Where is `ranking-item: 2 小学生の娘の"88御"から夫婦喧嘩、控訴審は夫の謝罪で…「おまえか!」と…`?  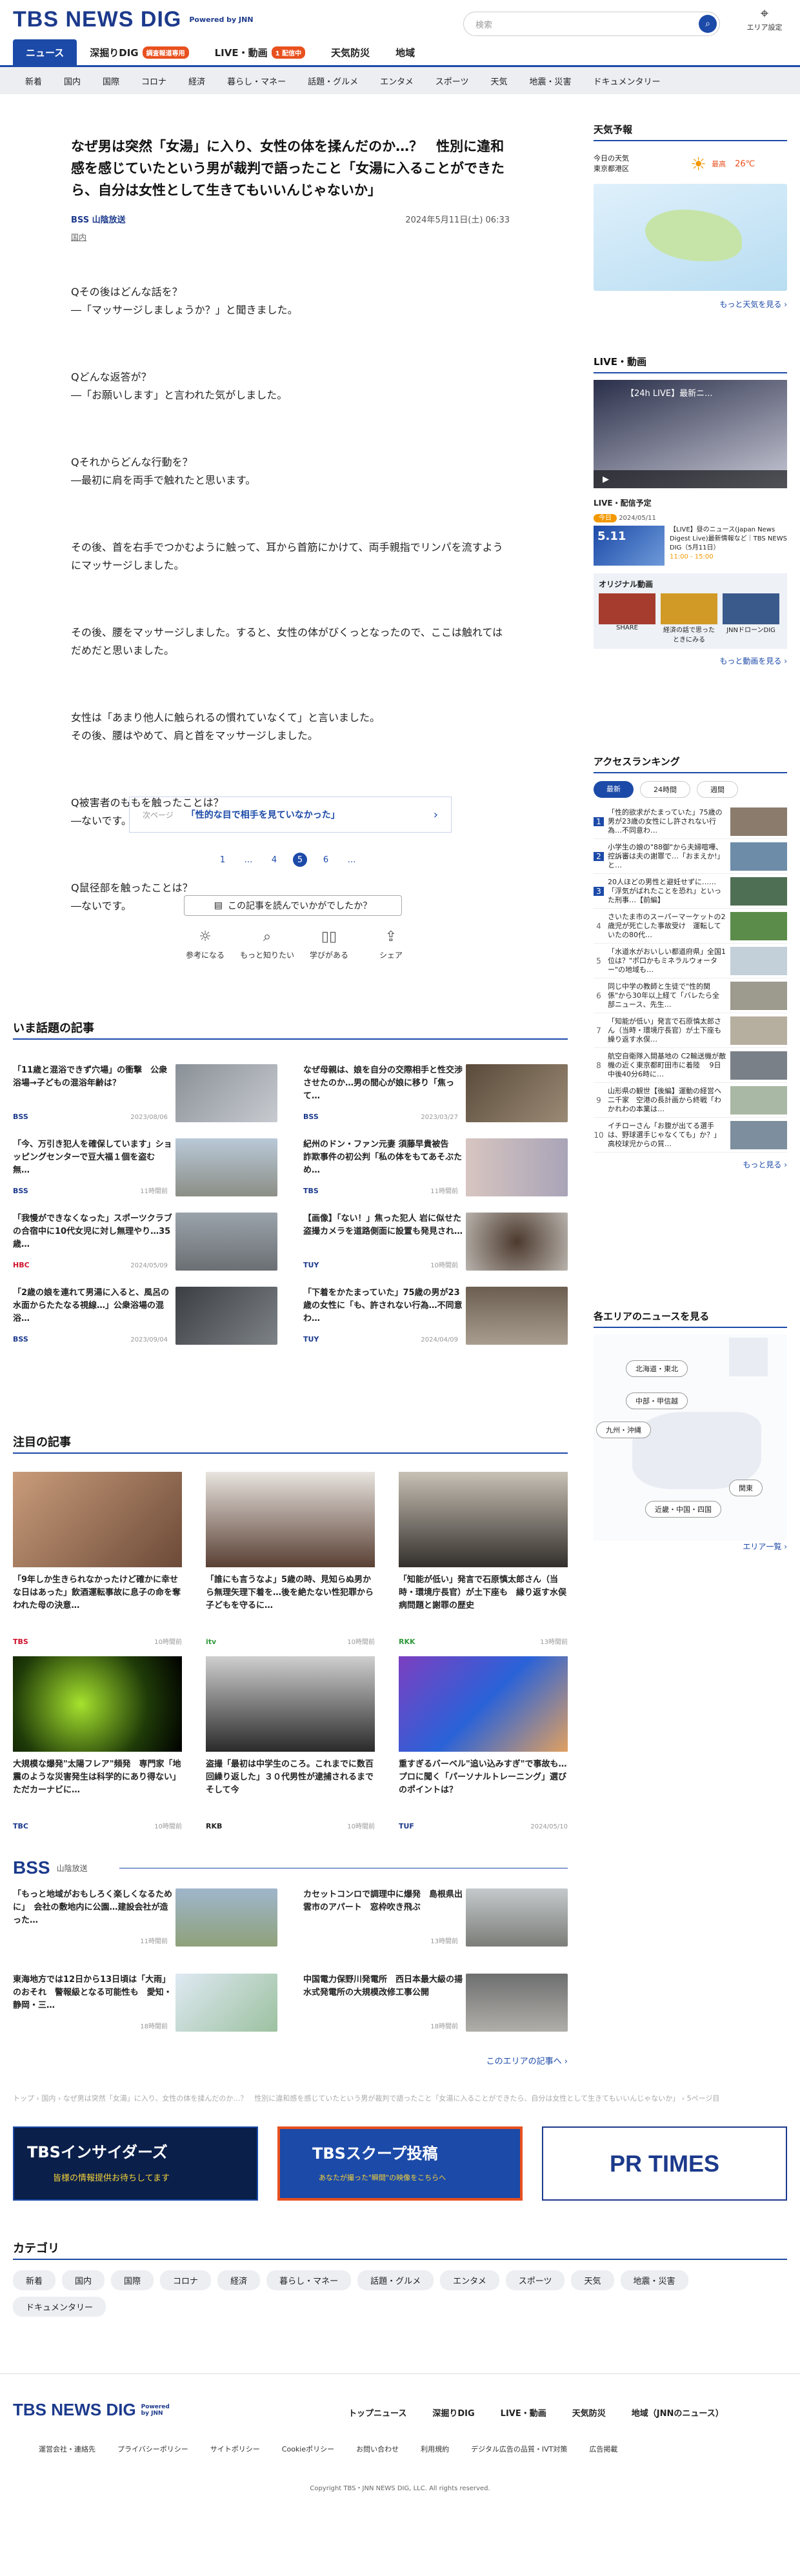 ranking-item: 2 小学生の娘の"88御"から夫婦喧嘩、控訴審は夫の謝罪で…「おまえか!」と… is located at coordinates (690, 856).